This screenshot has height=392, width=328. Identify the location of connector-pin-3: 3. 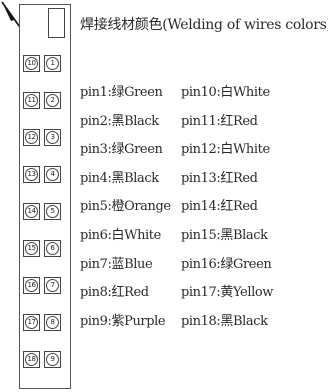
(52, 137).